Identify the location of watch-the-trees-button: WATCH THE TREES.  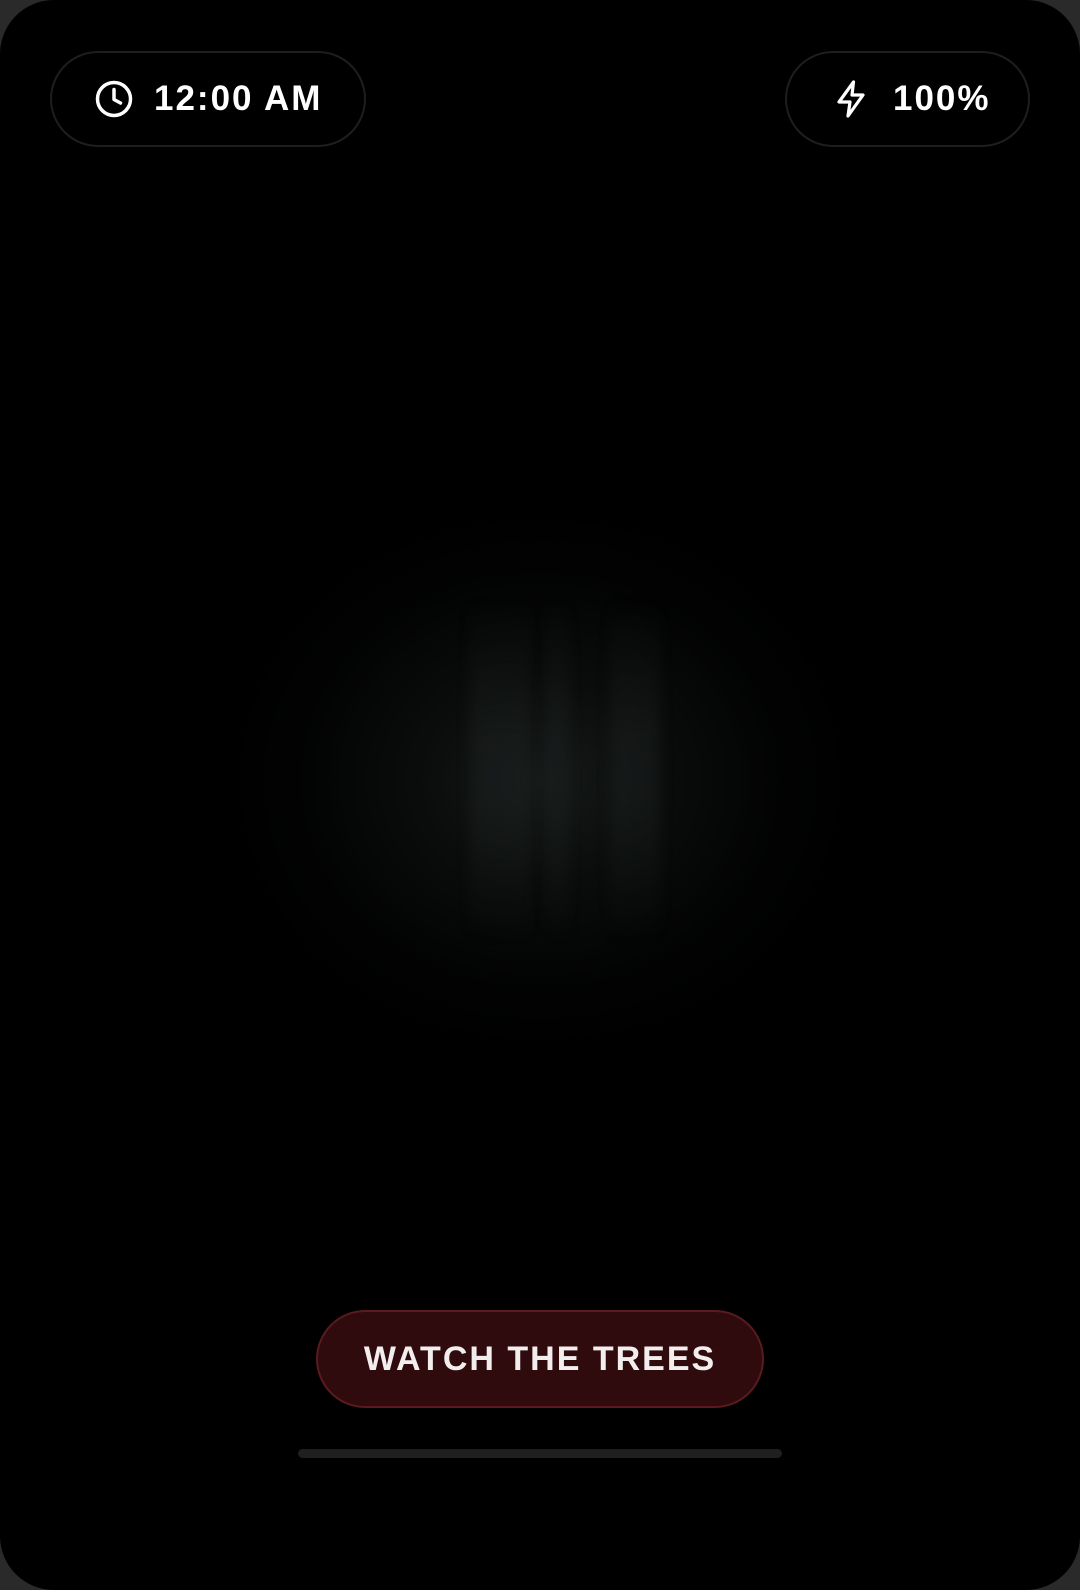
(540, 1359).